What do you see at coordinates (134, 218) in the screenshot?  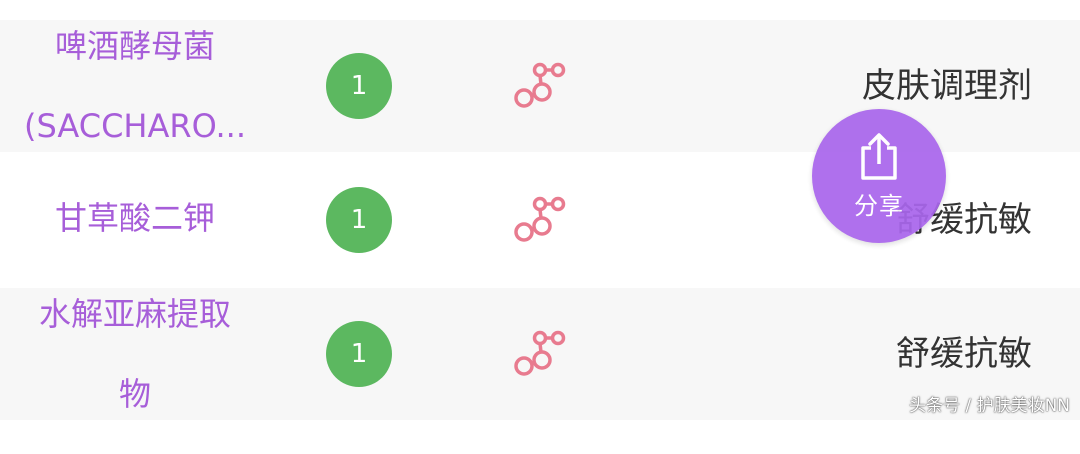 I see `ingredient-name-line1: 甘草酸二钾` at bounding box center [134, 218].